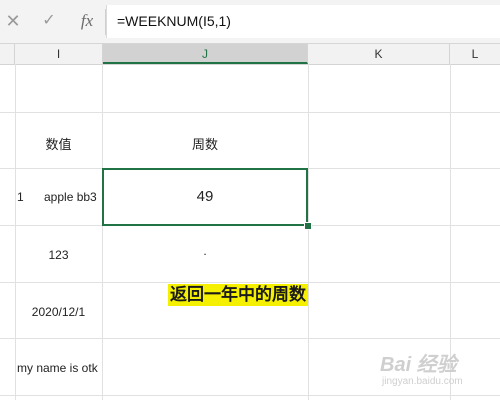 The height and width of the screenshot is (400, 500). Describe the element at coordinates (87, 21) in the screenshot. I see `insert-function-button: fx` at that location.